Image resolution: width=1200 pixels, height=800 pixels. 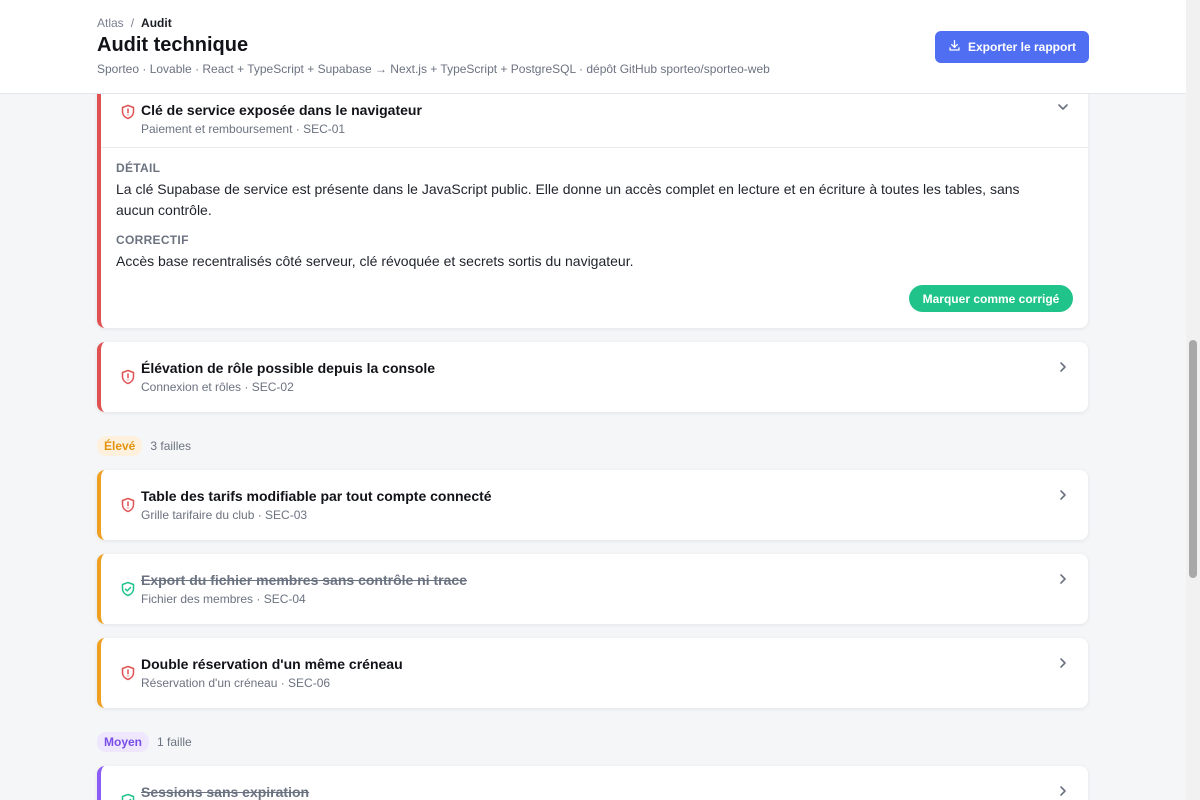 I want to click on chevron-down-icon, so click(x=1063, y=107).